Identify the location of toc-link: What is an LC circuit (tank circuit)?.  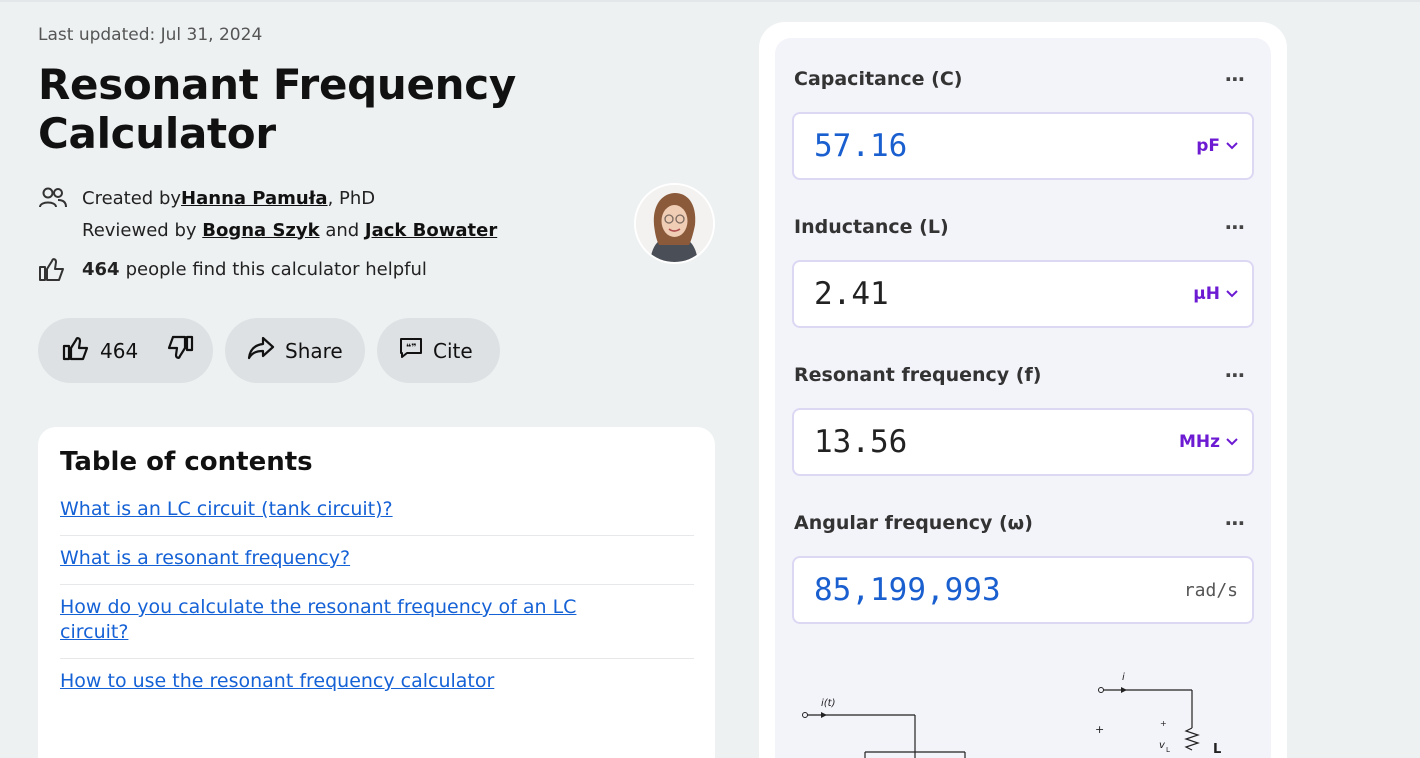
(340, 509).